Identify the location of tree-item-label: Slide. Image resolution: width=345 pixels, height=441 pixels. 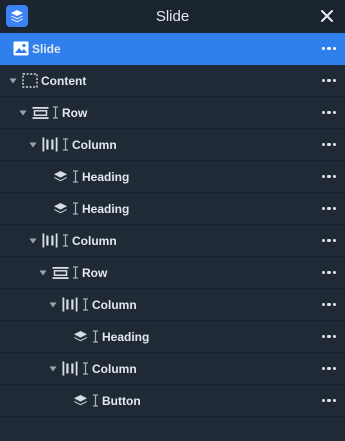
(46, 48).